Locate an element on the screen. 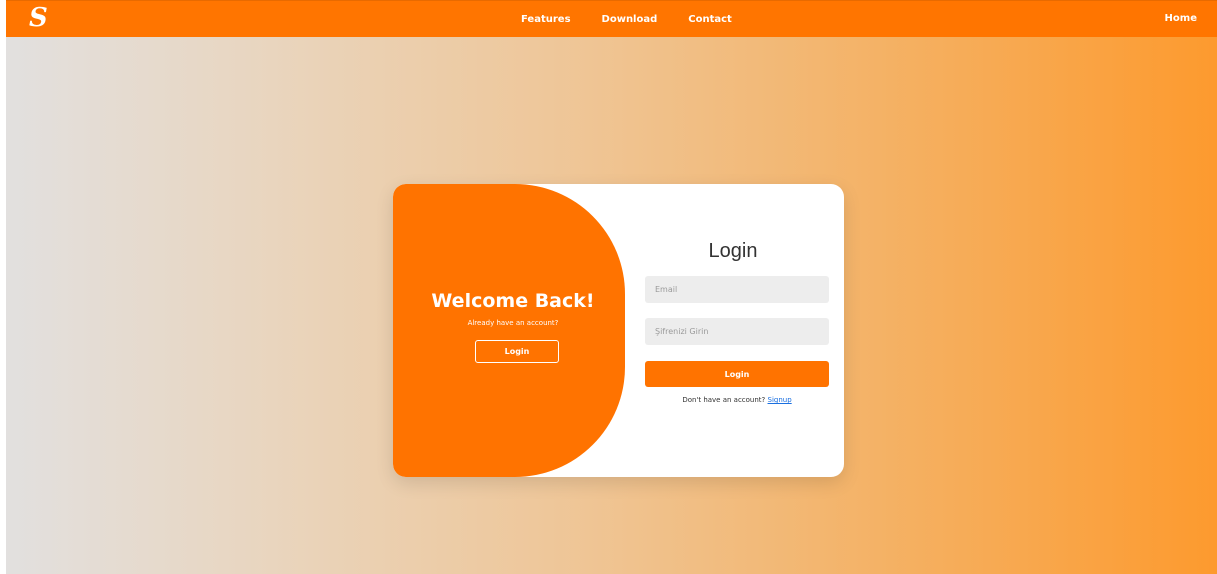 This screenshot has height=574, width=1217. nav-link-home: Home is located at coordinates (1181, 19).